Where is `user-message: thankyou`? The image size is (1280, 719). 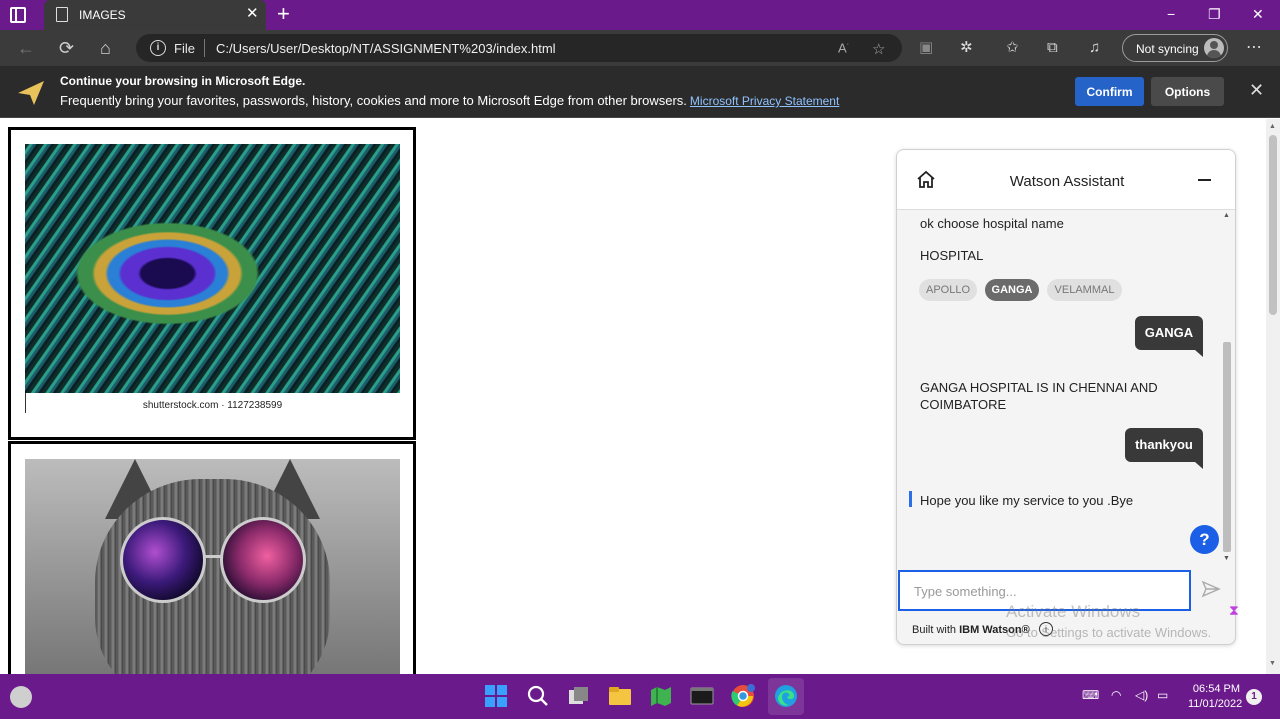 user-message: thankyou is located at coordinates (1164, 448).